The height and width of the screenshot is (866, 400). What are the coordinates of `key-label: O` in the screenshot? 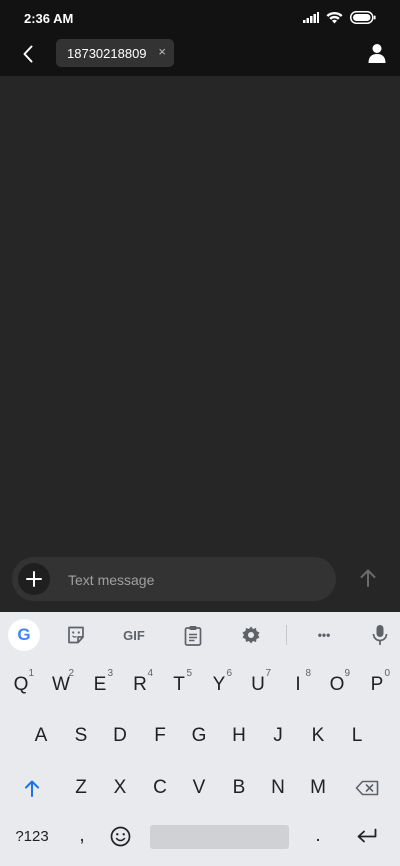 It's located at (337, 684).